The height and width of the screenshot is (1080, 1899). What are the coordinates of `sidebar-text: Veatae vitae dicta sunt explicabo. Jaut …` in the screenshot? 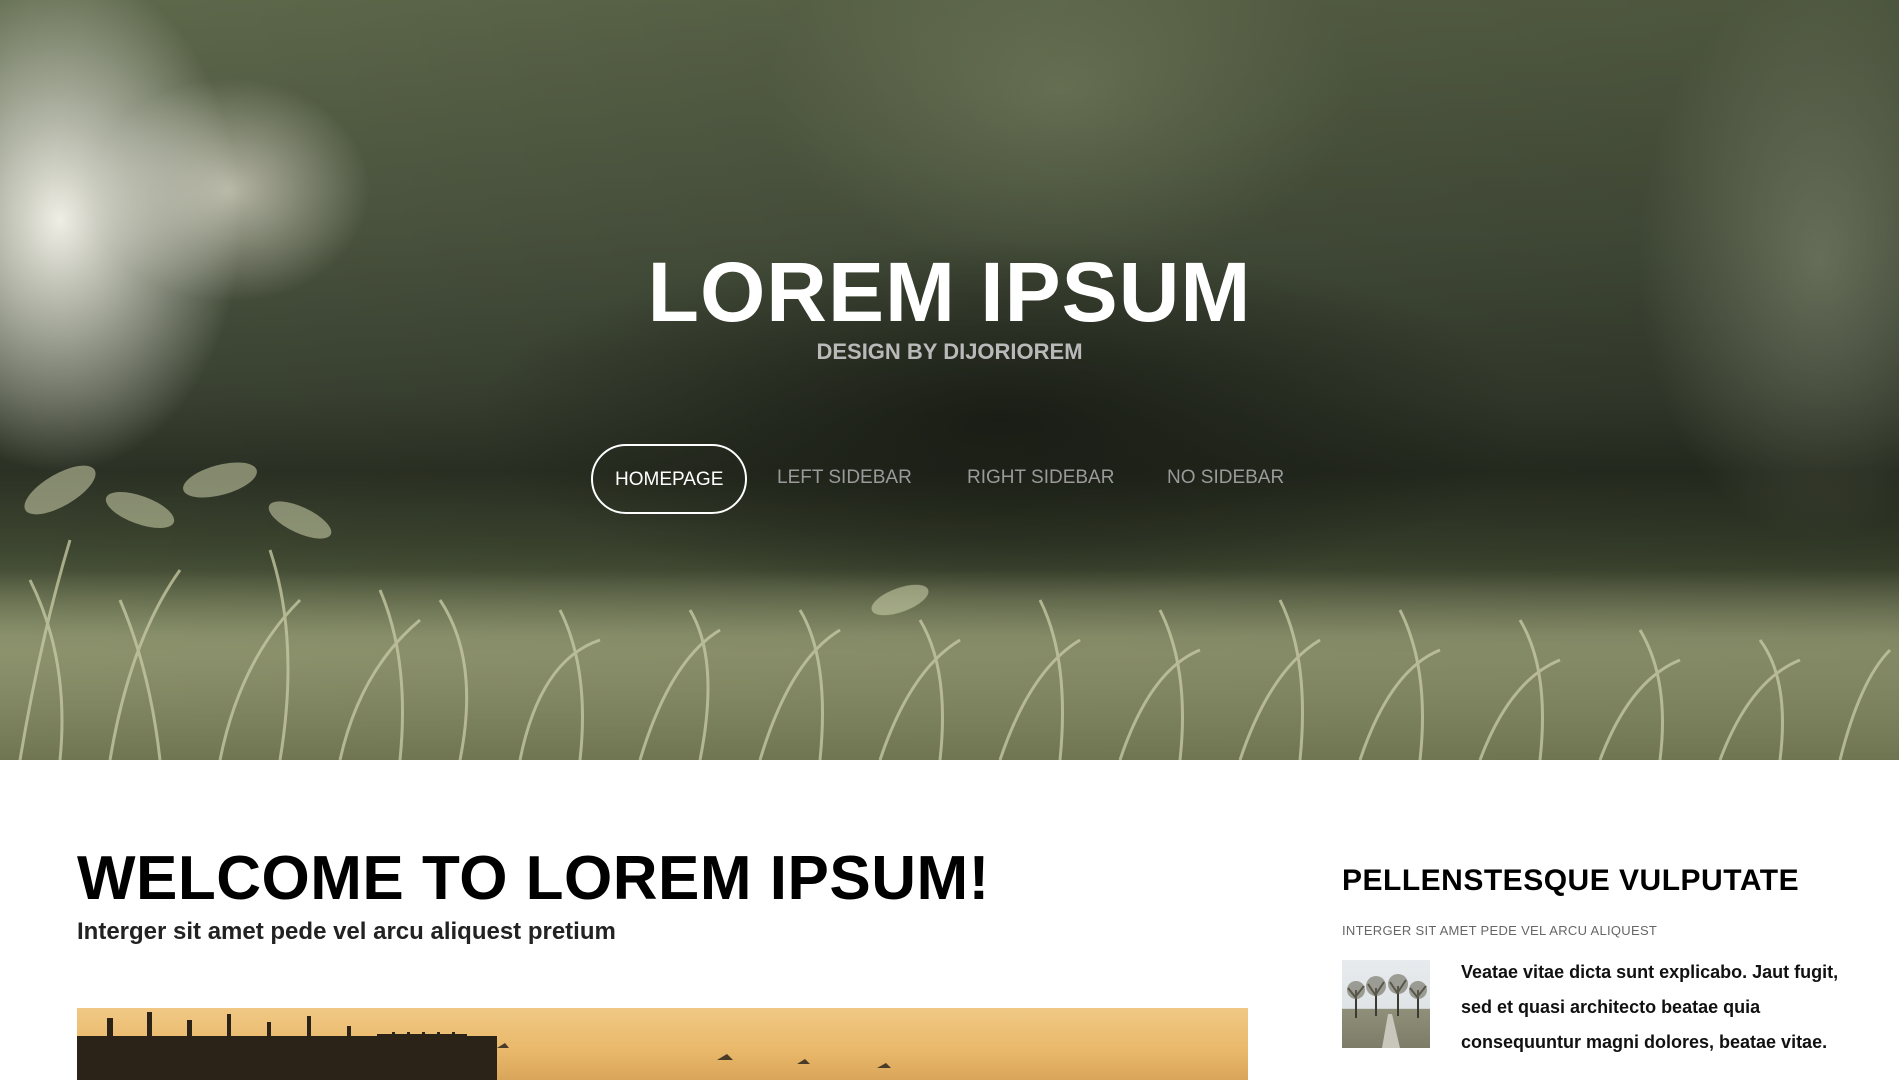 It's located at (1650, 1007).